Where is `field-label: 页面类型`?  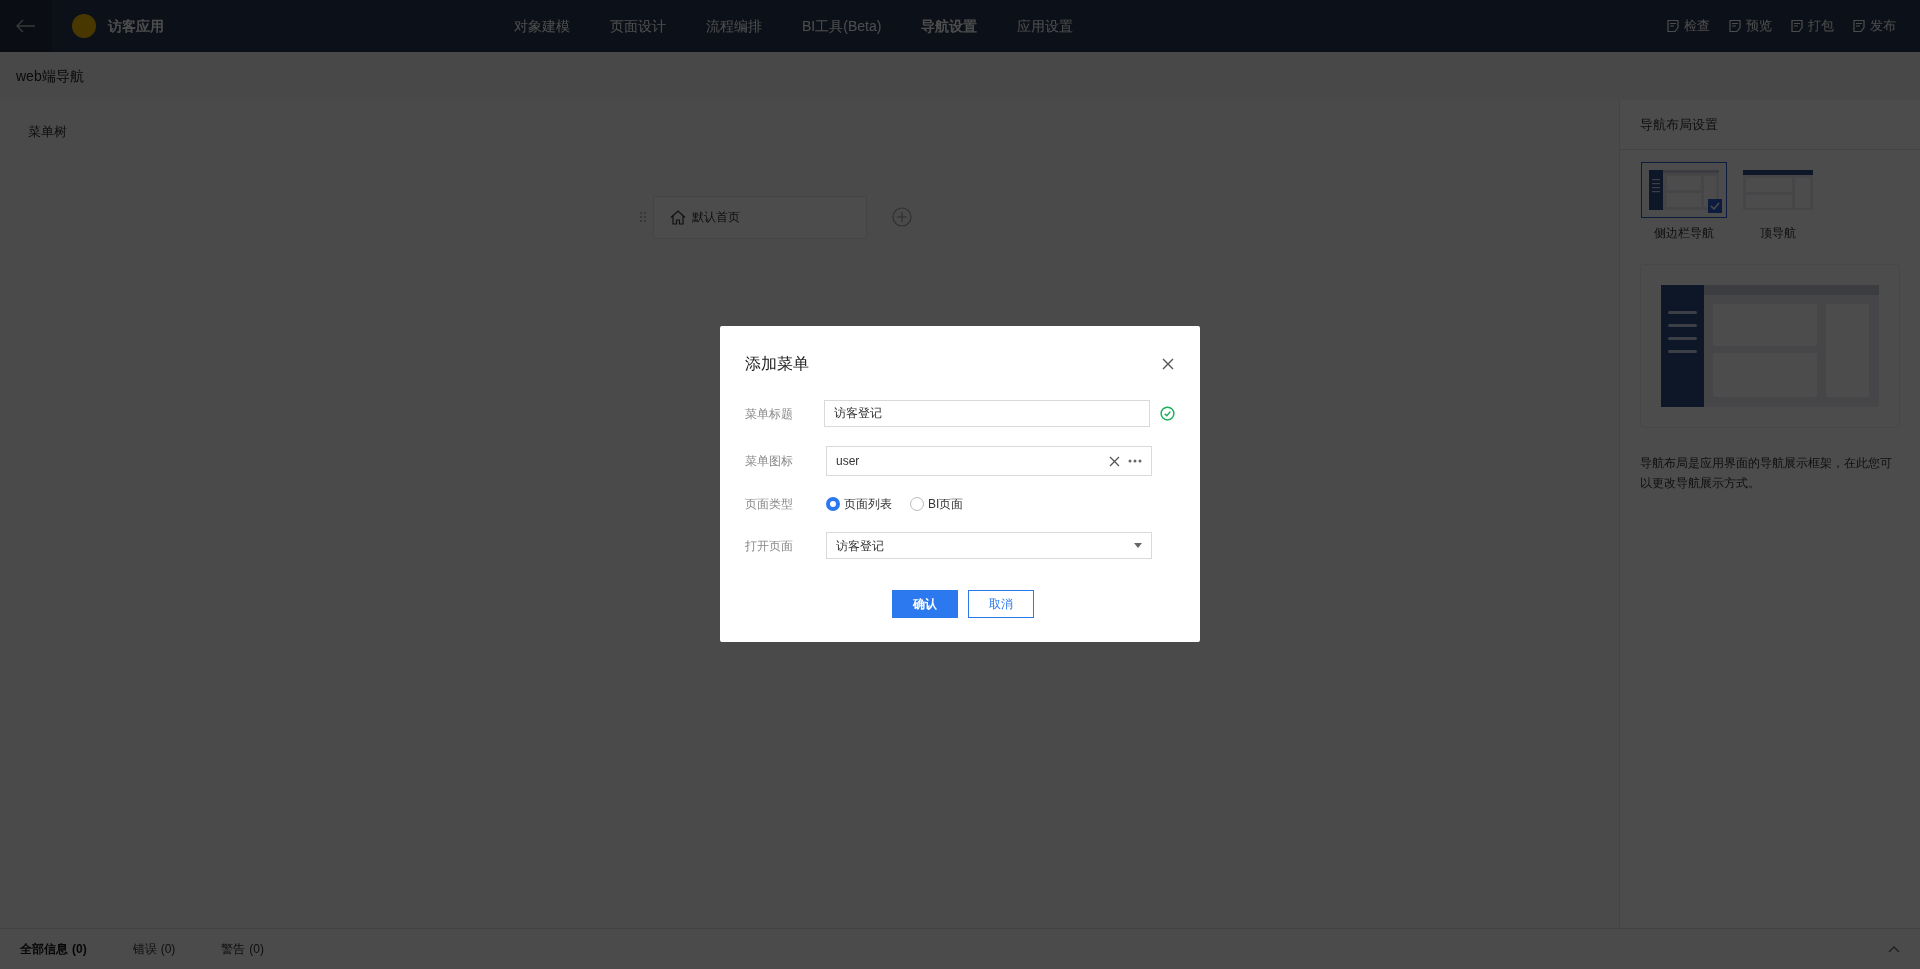 field-label: 页面类型 is located at coordinates (769, 504).